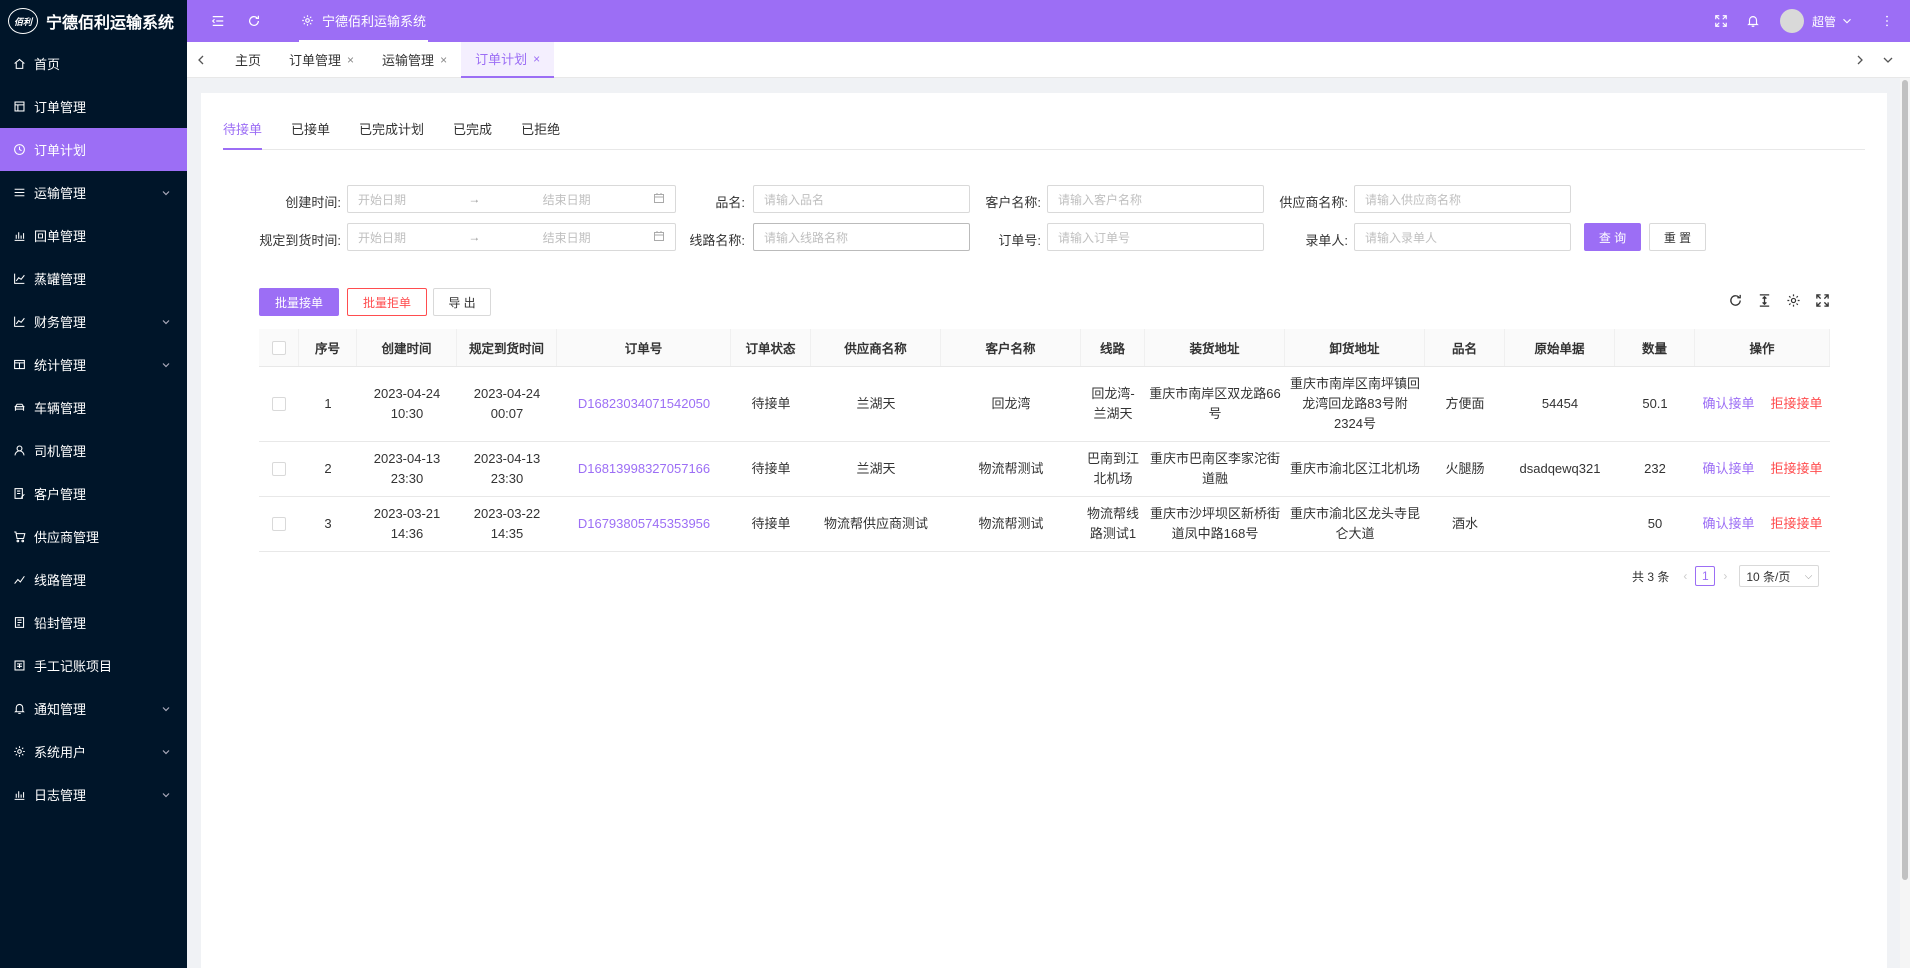 This screenshot has height=968, width=1910. Describe the element at coordinates (93, 278) in the screenshot. I see `sidebar-item-5: 蒸罐管理` at that location.